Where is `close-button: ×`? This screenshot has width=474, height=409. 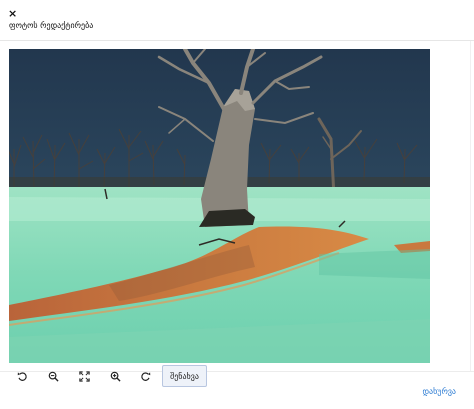 close-button: × is located at coordinates (14, 14).